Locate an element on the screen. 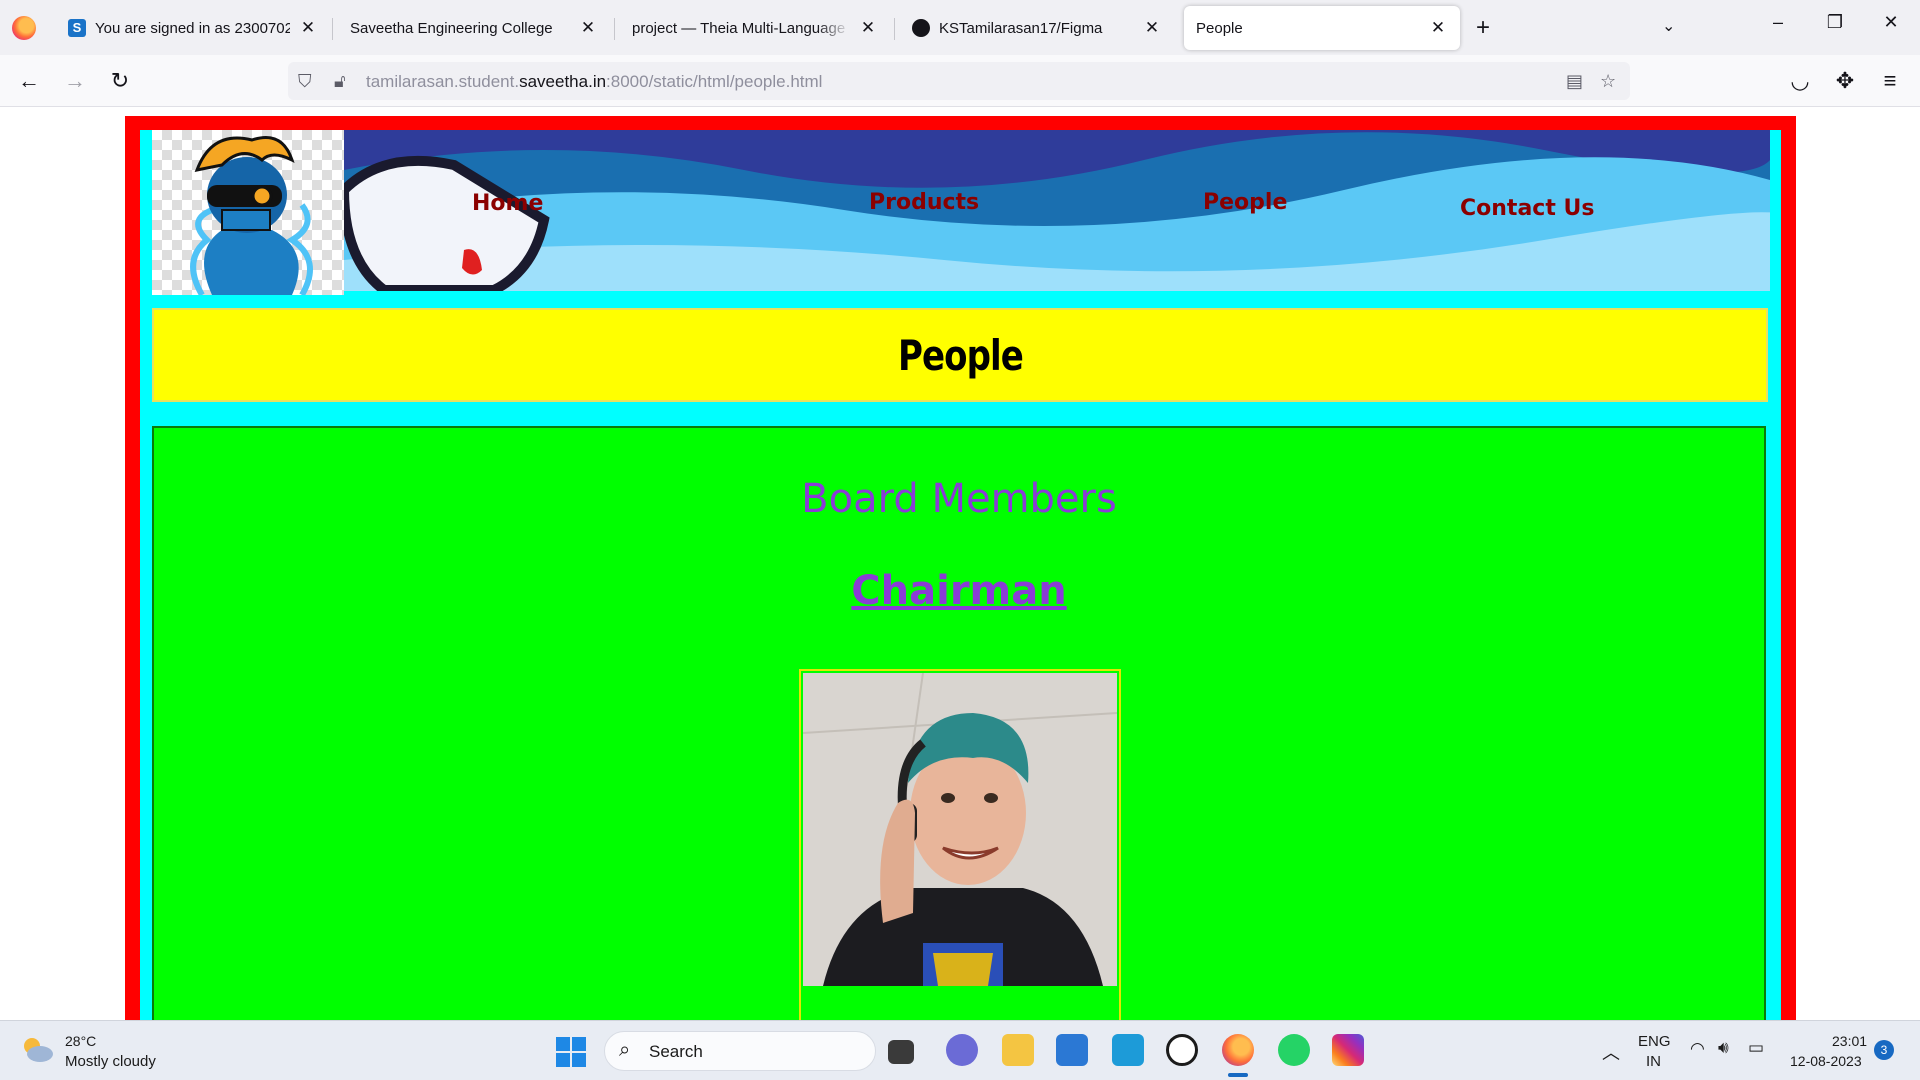 The image size is (1920, 1080). firefox-view-icon is located at coordinates (24, 28).